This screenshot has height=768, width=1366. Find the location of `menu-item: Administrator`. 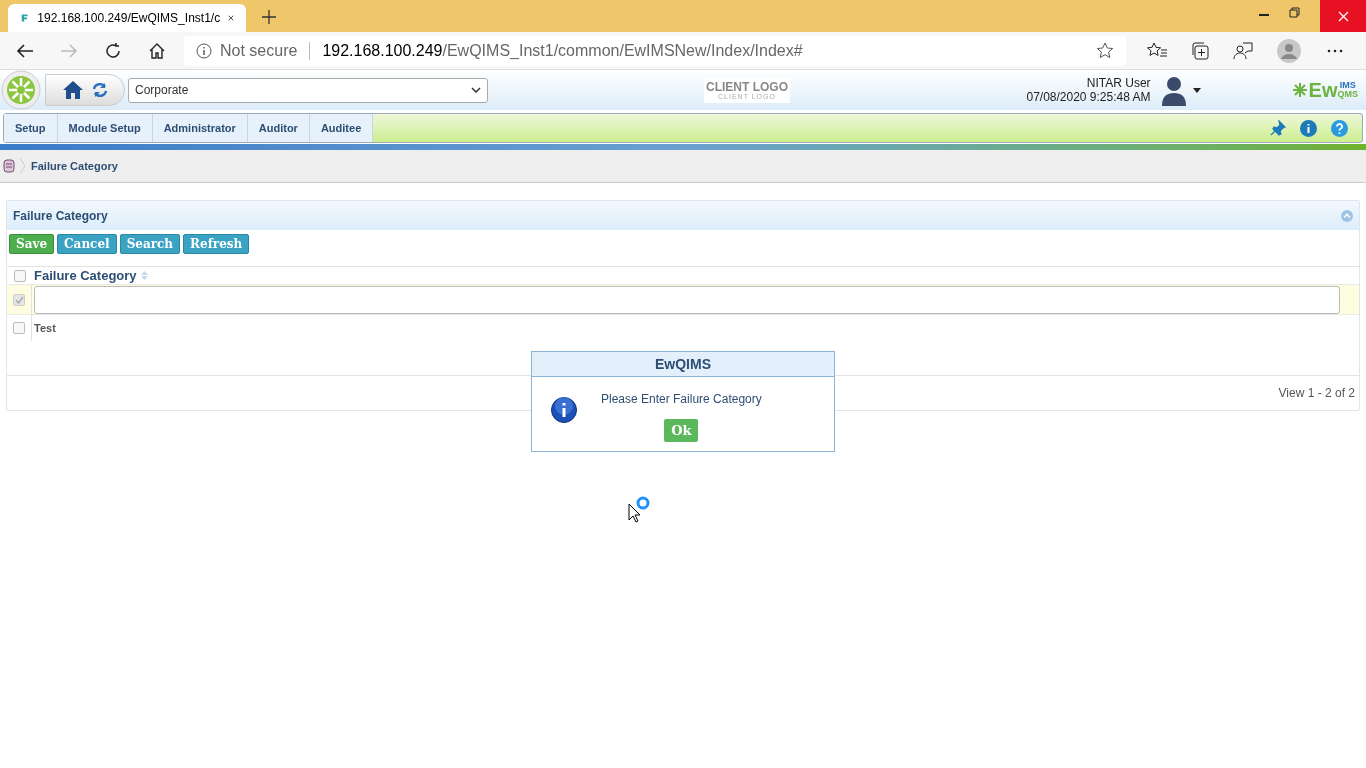

menu-item: Administrator is located at coordinates (200, 128).